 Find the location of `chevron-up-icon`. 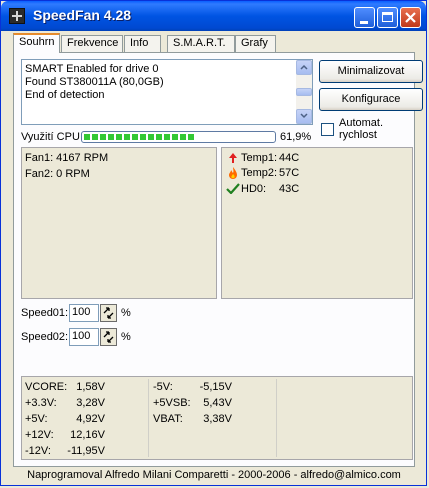

chevron-up-icon is located at coordinates (304, 67).